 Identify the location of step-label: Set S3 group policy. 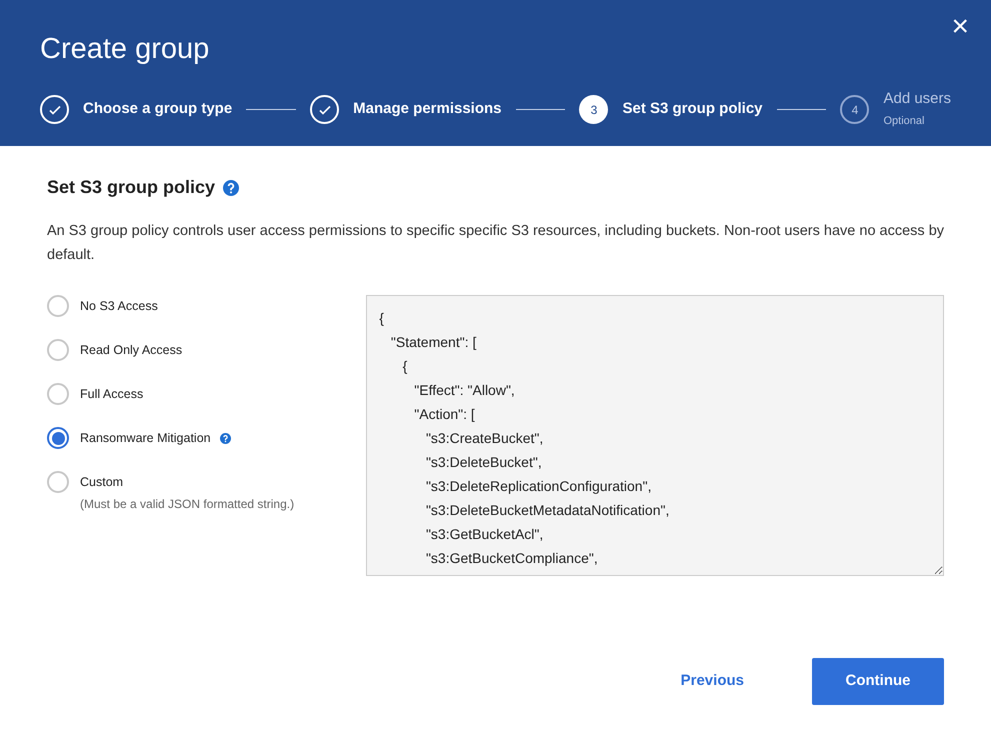
(692, 109).